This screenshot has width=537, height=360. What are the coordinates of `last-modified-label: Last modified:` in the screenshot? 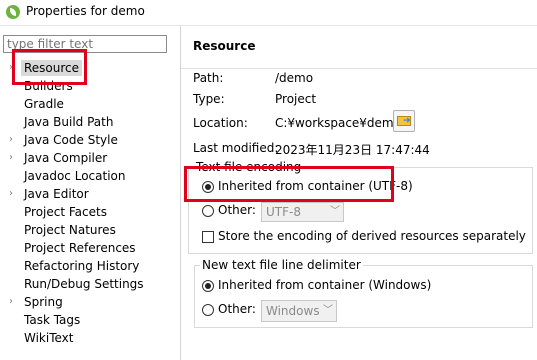 It's located at (236, 148).